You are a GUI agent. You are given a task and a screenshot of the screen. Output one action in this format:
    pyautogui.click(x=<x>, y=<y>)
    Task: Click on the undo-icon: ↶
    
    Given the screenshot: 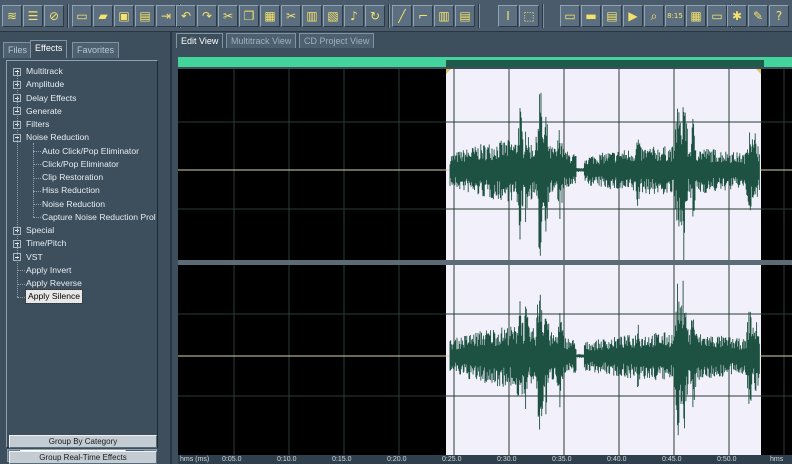 What is the action you would take?
    pyautogui.click(x=186, y=16)
    